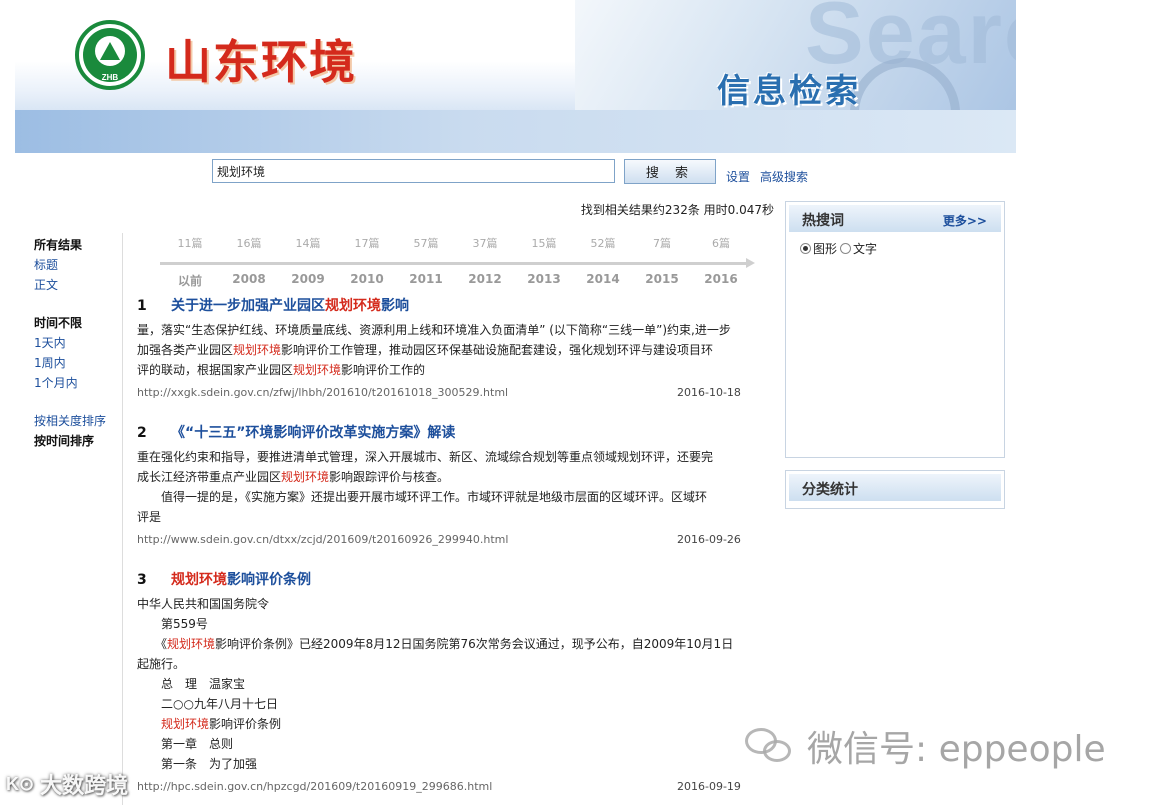 The width and height of the screenshot is (1170, 805). What do you see at coordinates (825, 248) in the screenshot?
I see `radio-graphic-label: 图形` at bounding box center [825, 248].